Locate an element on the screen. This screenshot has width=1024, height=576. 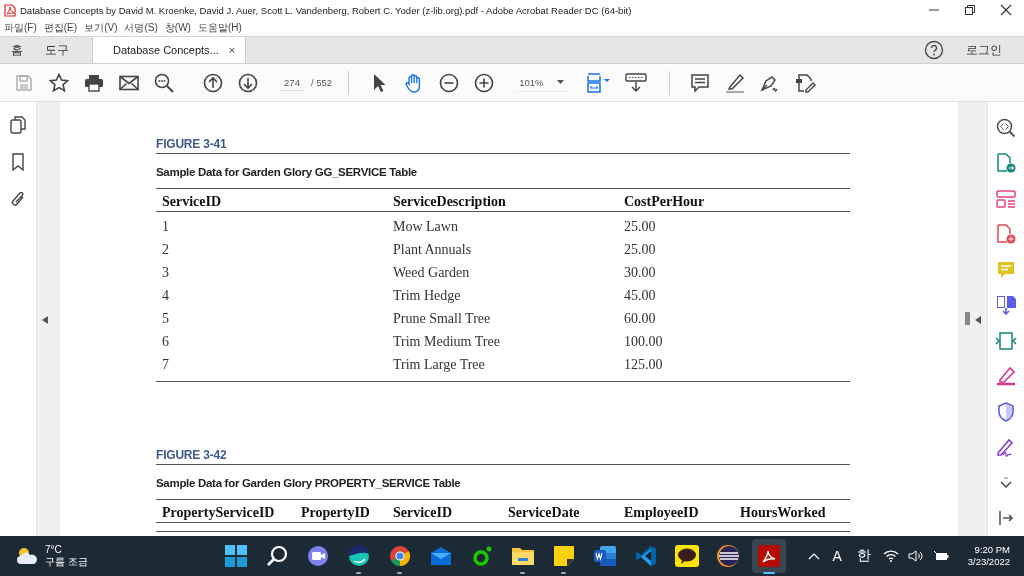
table-cell-text: 4 is located at coordinates (165, 296).